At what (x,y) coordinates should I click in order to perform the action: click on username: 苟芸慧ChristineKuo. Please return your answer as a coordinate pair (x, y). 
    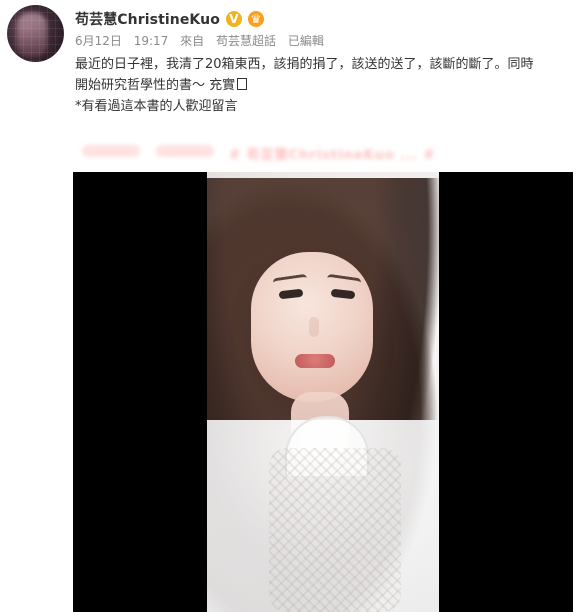
    Looking at the image, I should click on (147, 19).